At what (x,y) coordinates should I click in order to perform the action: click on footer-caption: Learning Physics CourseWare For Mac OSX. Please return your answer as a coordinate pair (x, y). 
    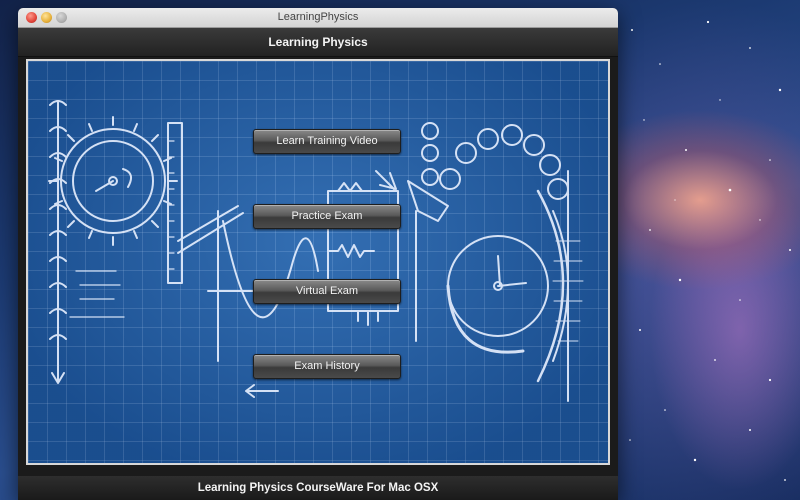
    Looking at the image, I should click on (318, 488).